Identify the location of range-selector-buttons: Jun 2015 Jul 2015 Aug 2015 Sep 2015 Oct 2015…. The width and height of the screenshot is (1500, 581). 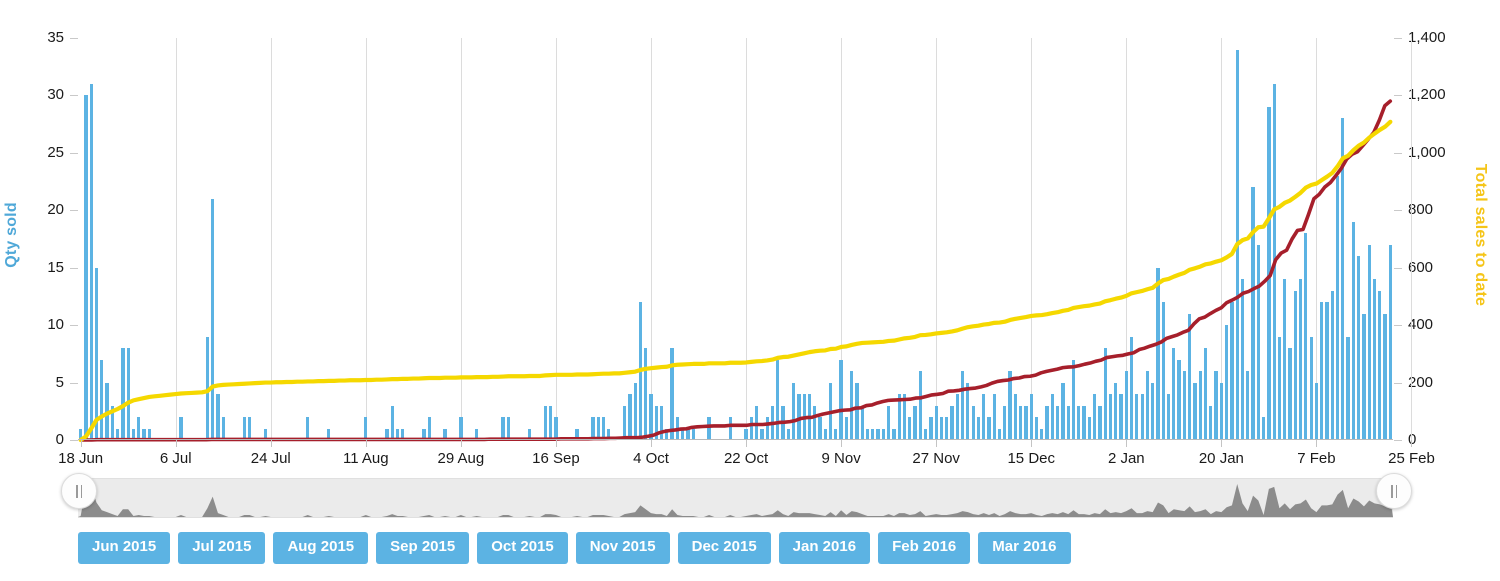
(574, 548).